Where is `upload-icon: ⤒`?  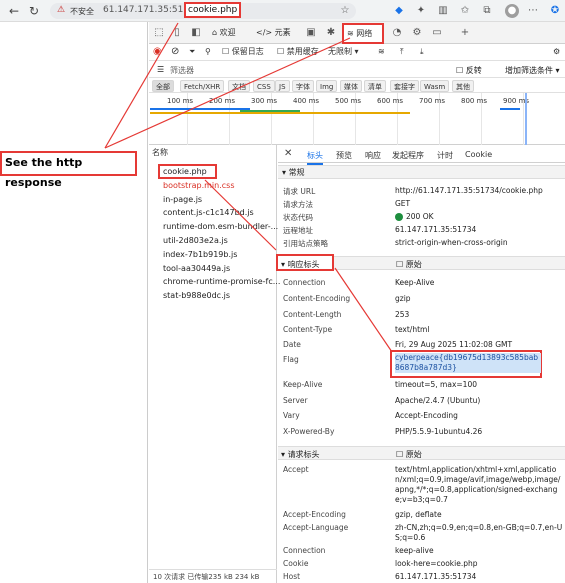 upload-icon: ⤒ is located at coordinates (402, 52).